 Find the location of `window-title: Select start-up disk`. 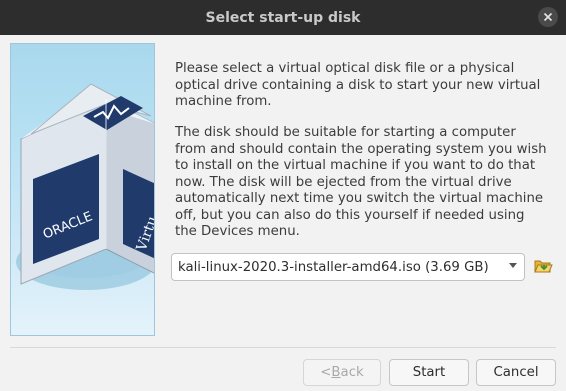

window-title: Select start-up disk is located at coordinates (283, 17).